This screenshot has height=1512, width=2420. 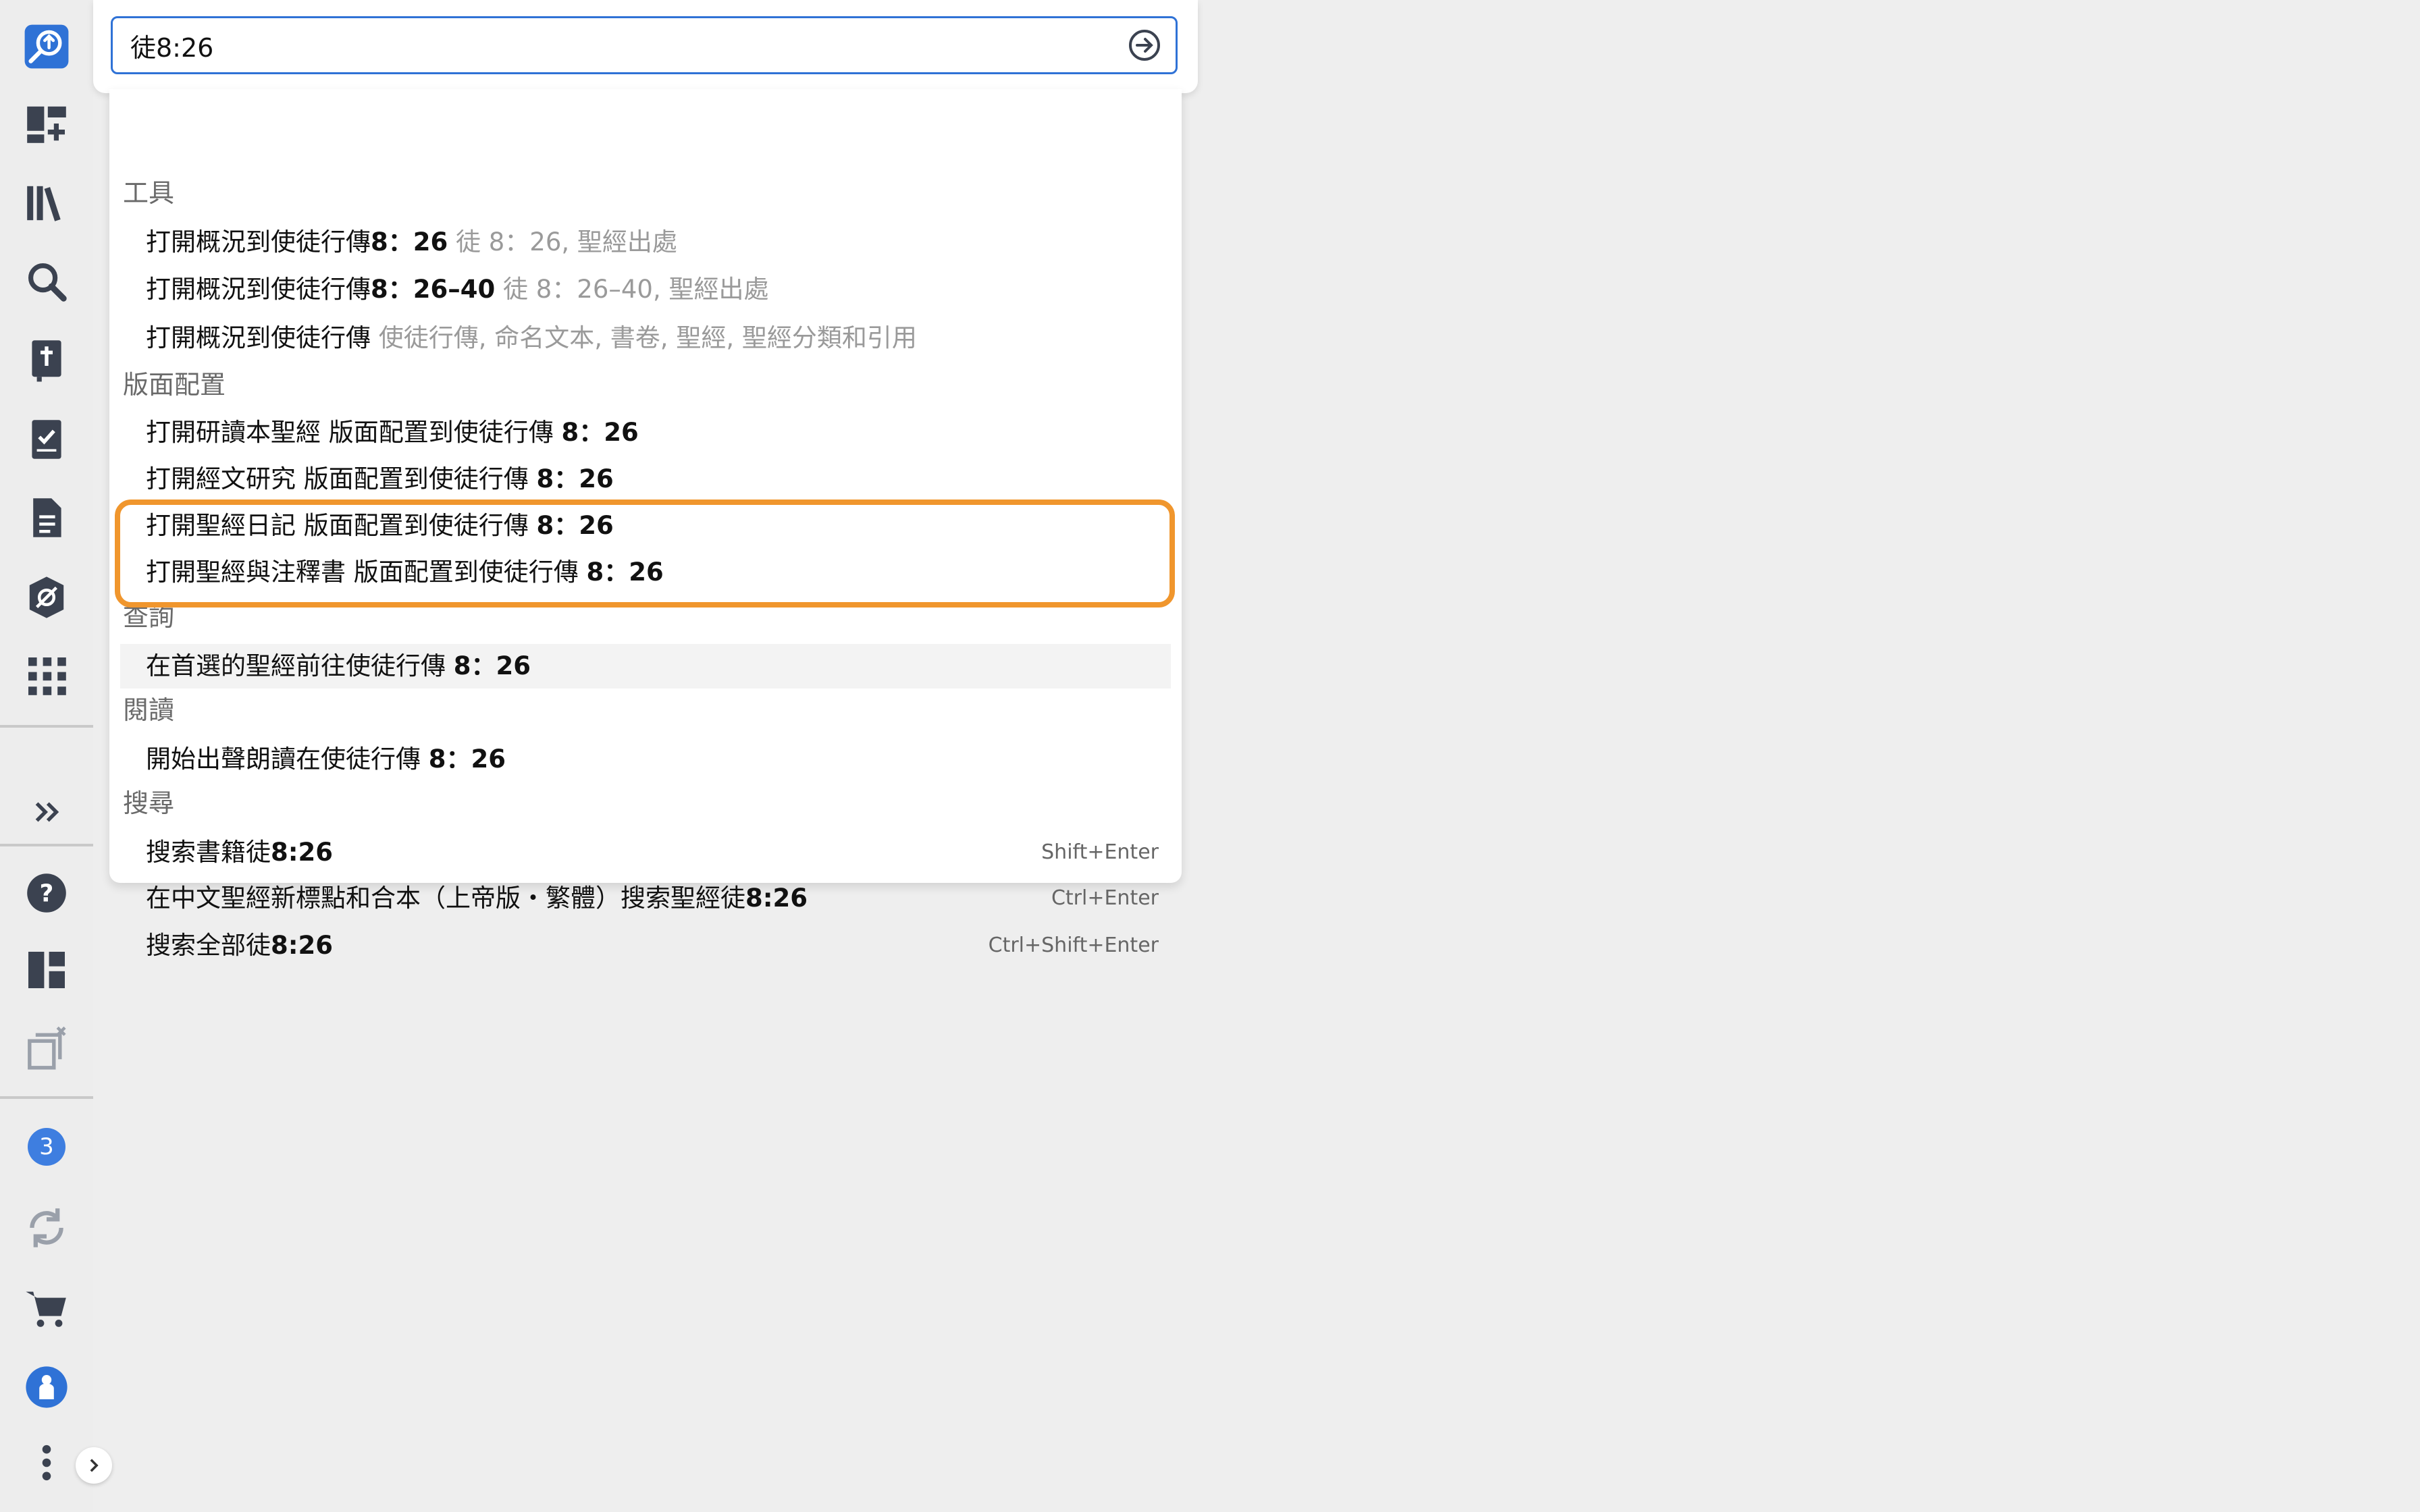 What do you see at coordinates (645, 433) in the screenshot?
I see `suggestion-item: 打開研讀本聖經 版面配置到使徒行傳 8：26` at bounding box center [645, 433].